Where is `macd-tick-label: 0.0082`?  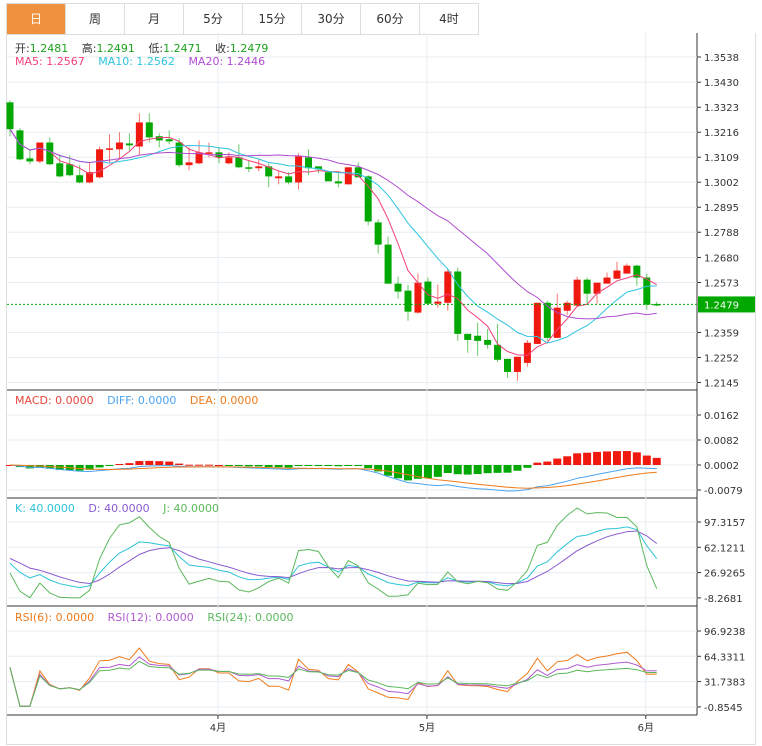
macd-tick-label: 0.0082 is located at coordinates (721, 441).